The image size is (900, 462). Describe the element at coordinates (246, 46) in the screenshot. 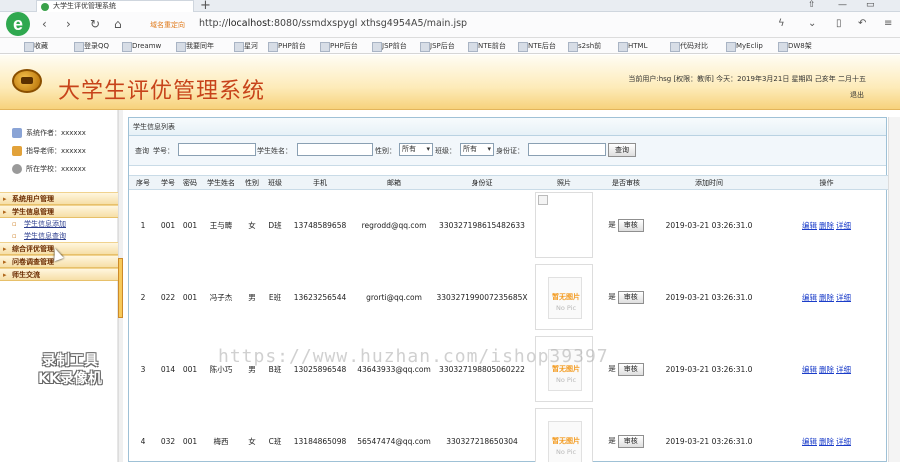

I see `bookmark-item: 星河` at that location.